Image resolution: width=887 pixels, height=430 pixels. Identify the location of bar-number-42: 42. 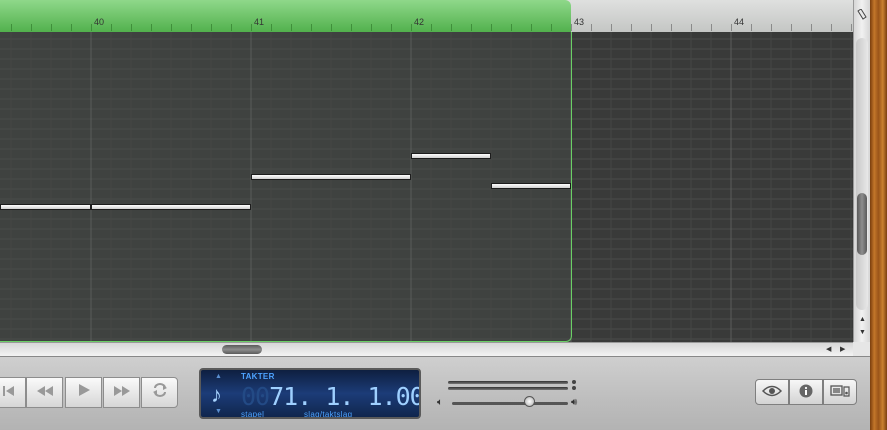
(419, 22).